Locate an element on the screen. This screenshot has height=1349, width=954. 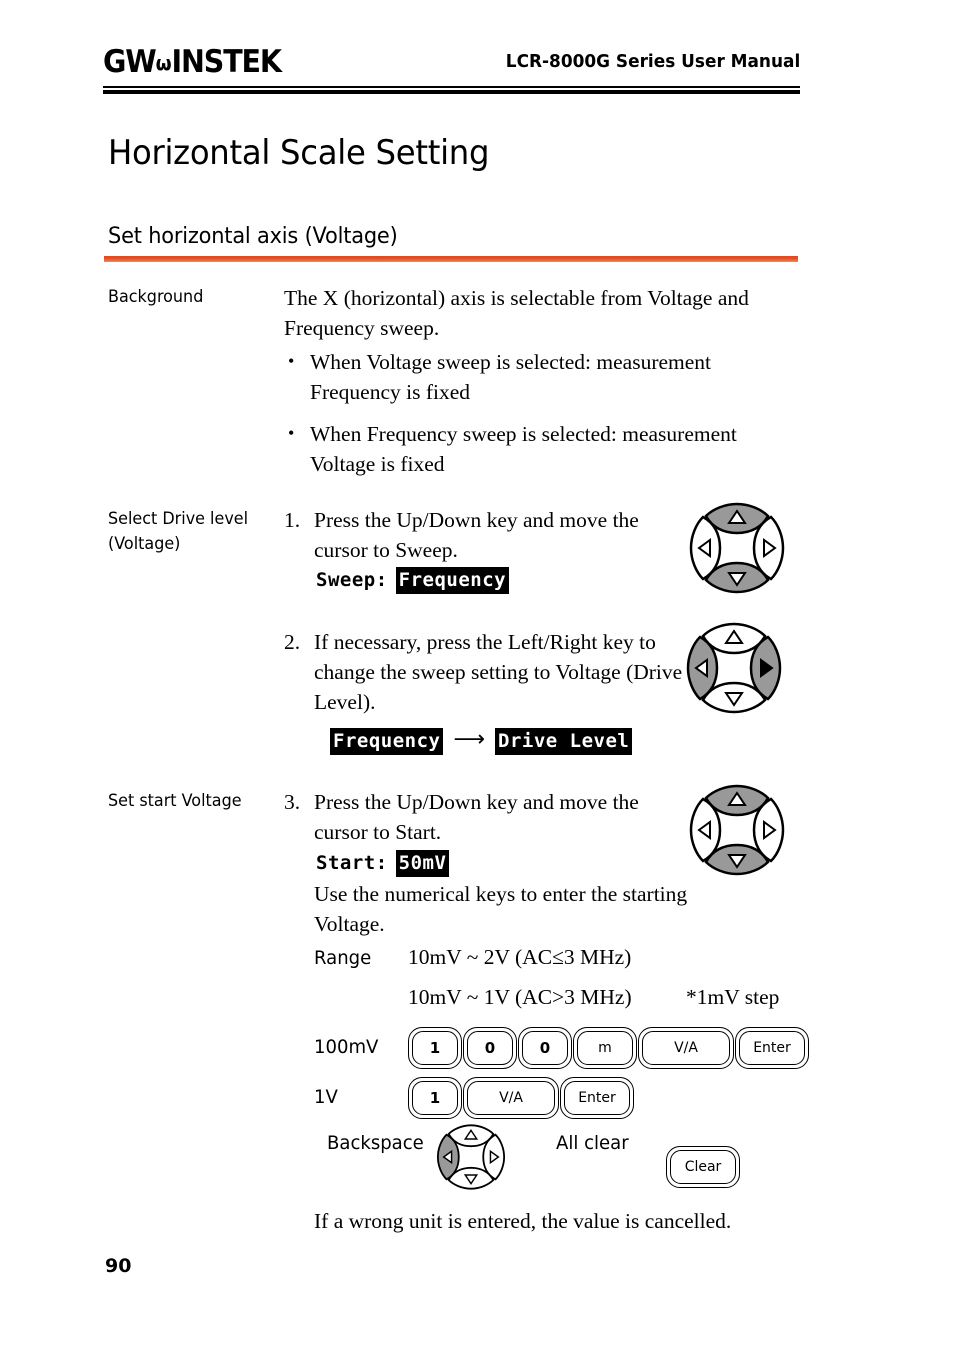
all-clear-label: All clear is located at coordinates (592, 1143).